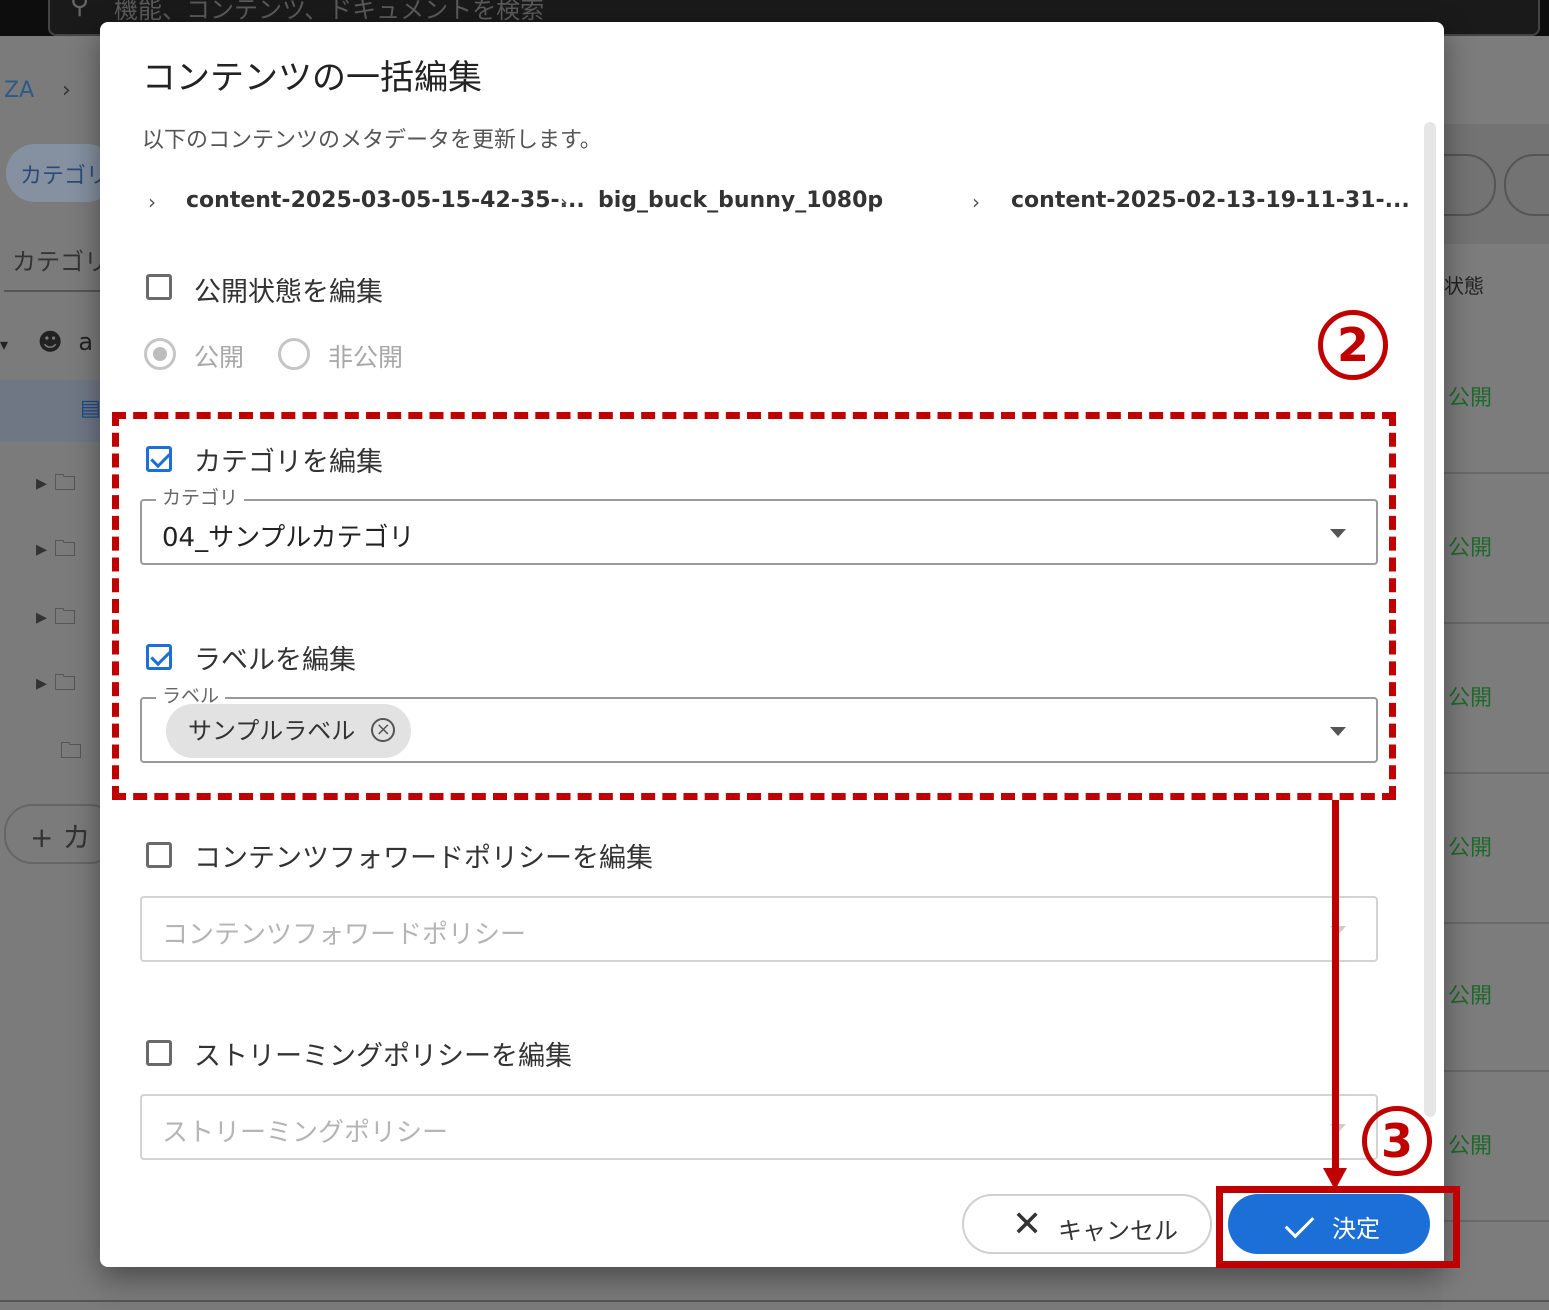 The width and height of the screenshot is (1549, 1310). I want to click on edit-forward-policy-label: コンテンツフォワードポリシーを編集, so click(423, 858).